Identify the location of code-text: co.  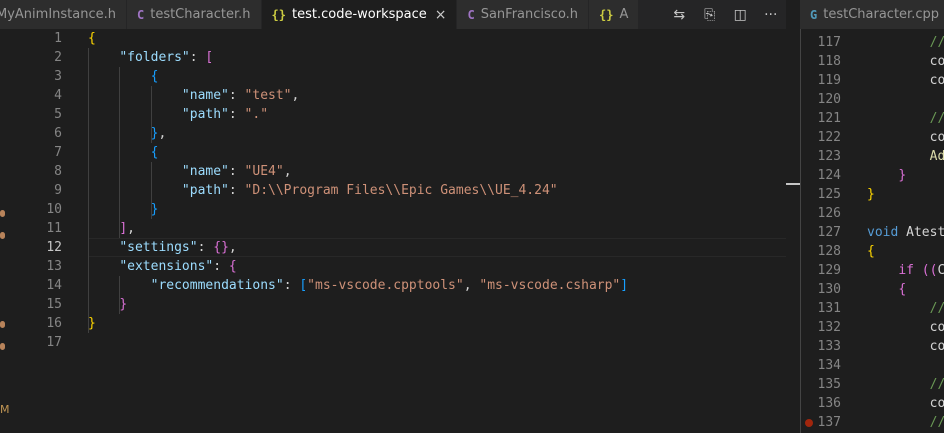
(905, 137).